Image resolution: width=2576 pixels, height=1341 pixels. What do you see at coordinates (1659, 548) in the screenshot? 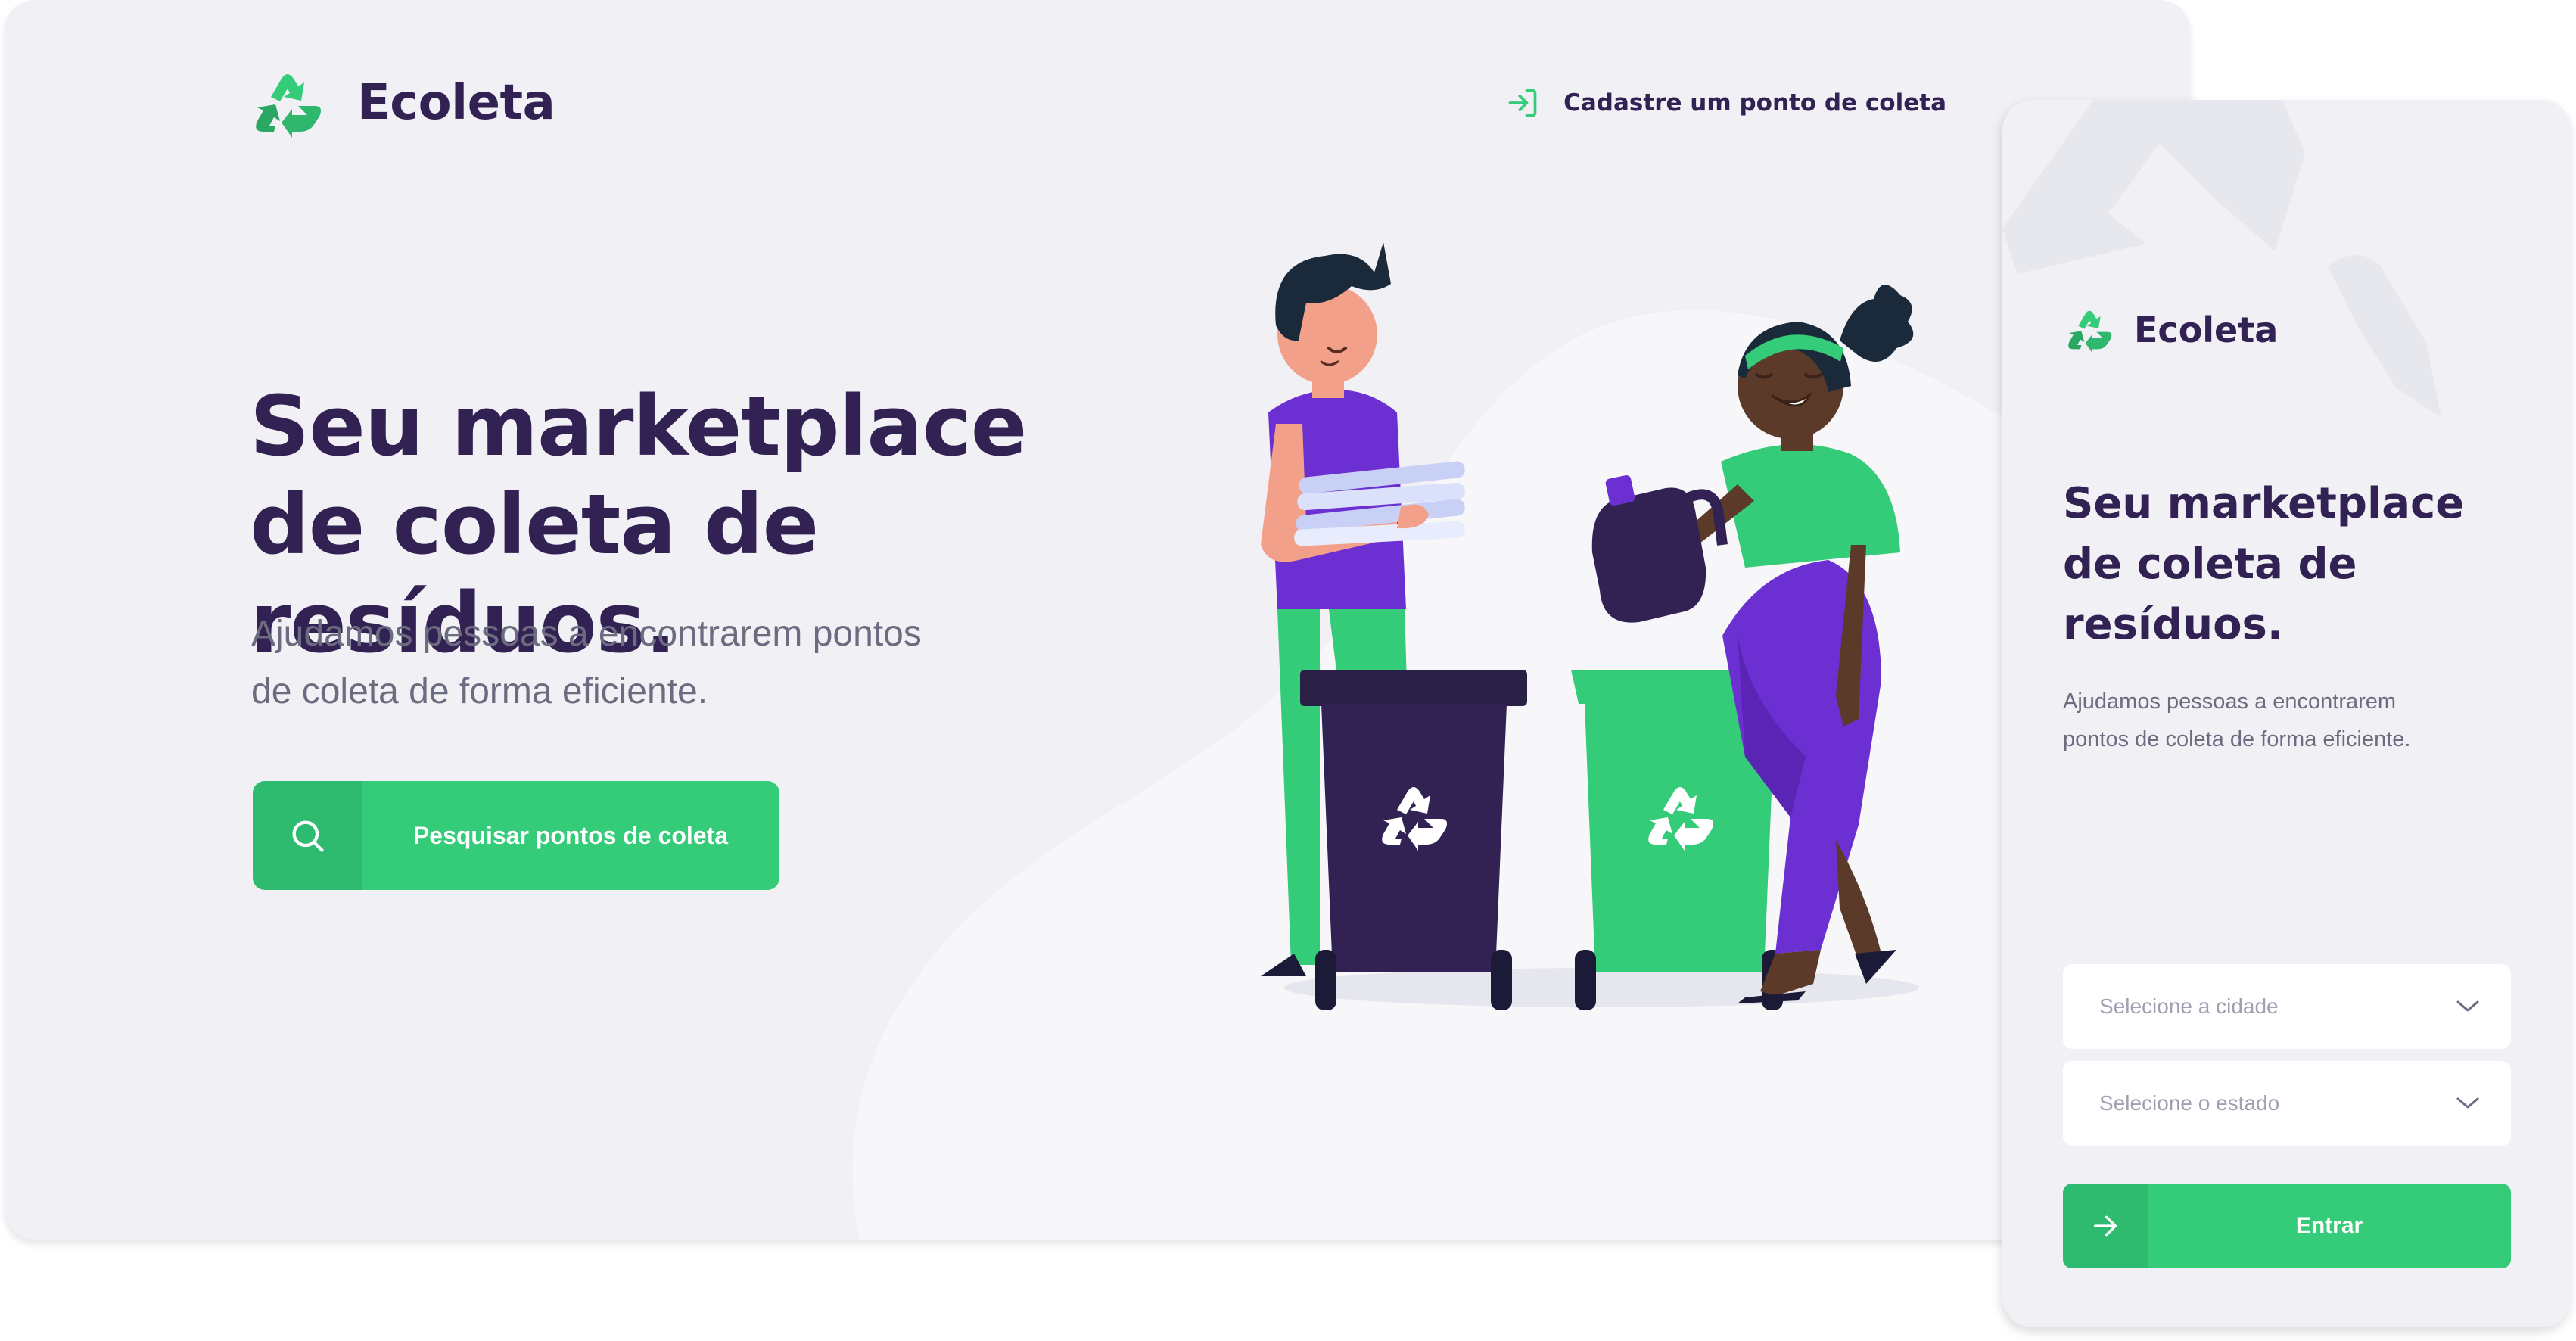
I see `jug` at bounding box center [1659, 548].